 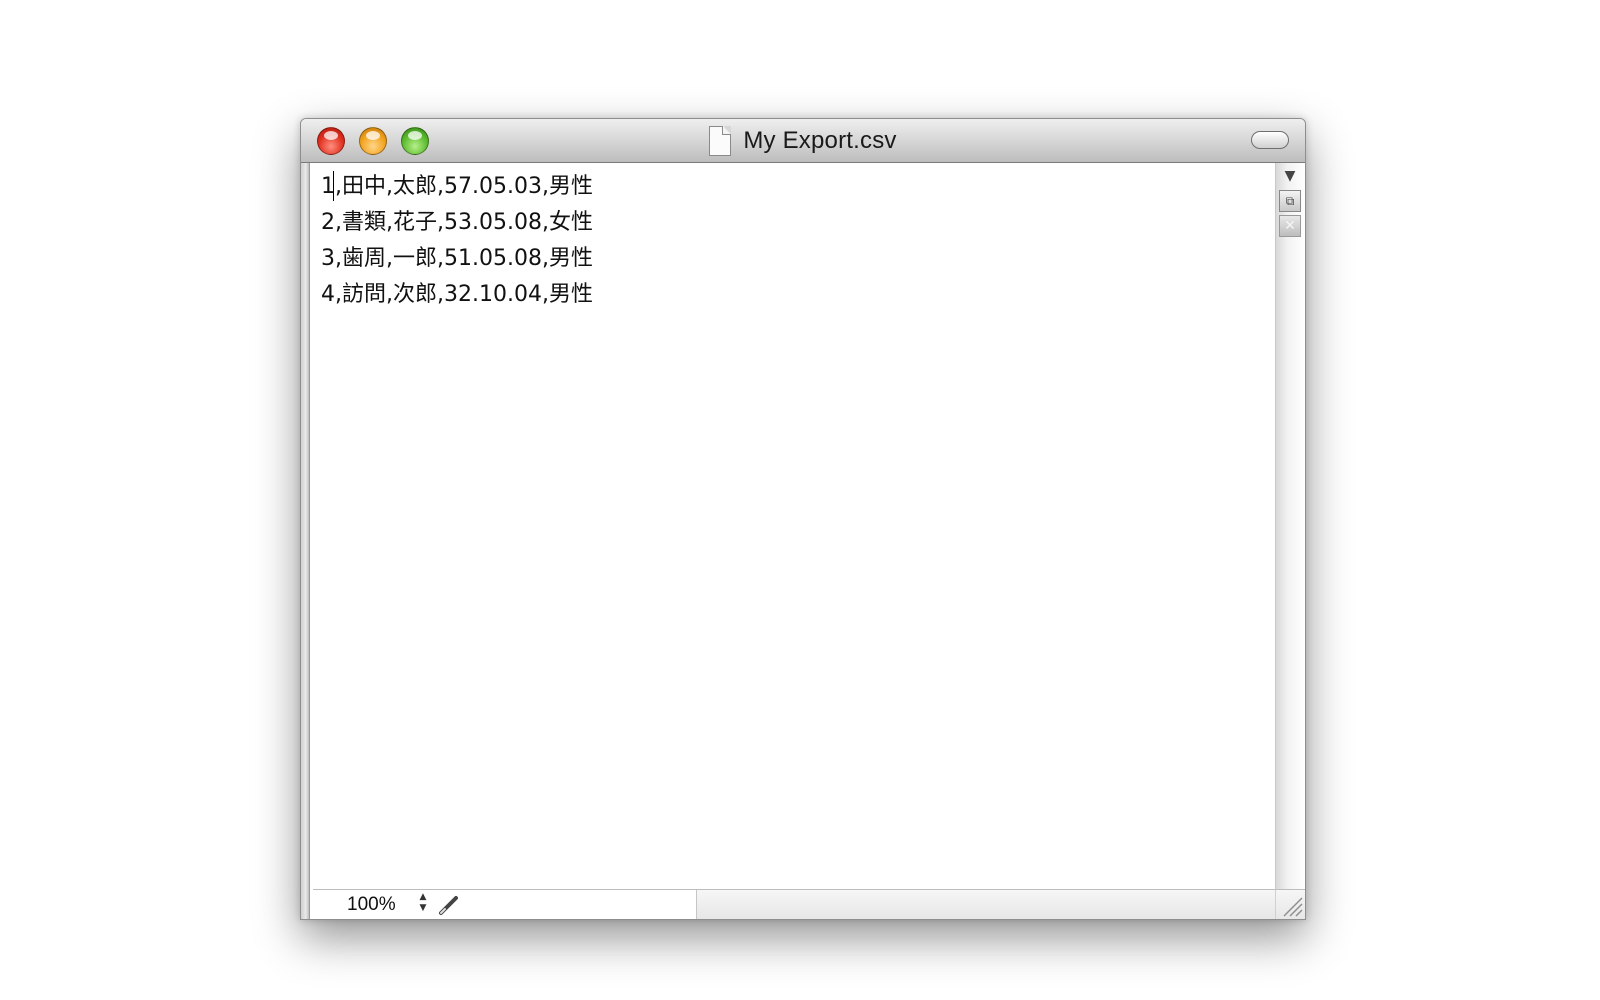 What do you see at coordinates (1270, 140) in the screenshot?
I see `toolbar-toggle-button` at bounding box center [1270, 140].